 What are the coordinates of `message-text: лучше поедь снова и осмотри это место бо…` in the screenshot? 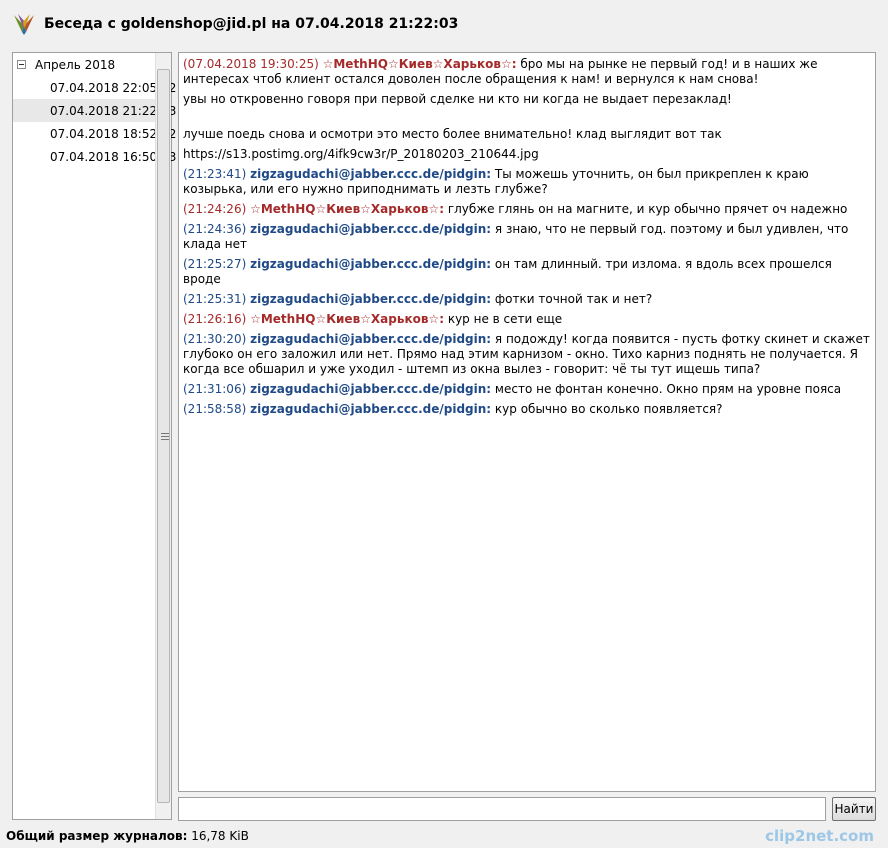 It's located at (452, 134).